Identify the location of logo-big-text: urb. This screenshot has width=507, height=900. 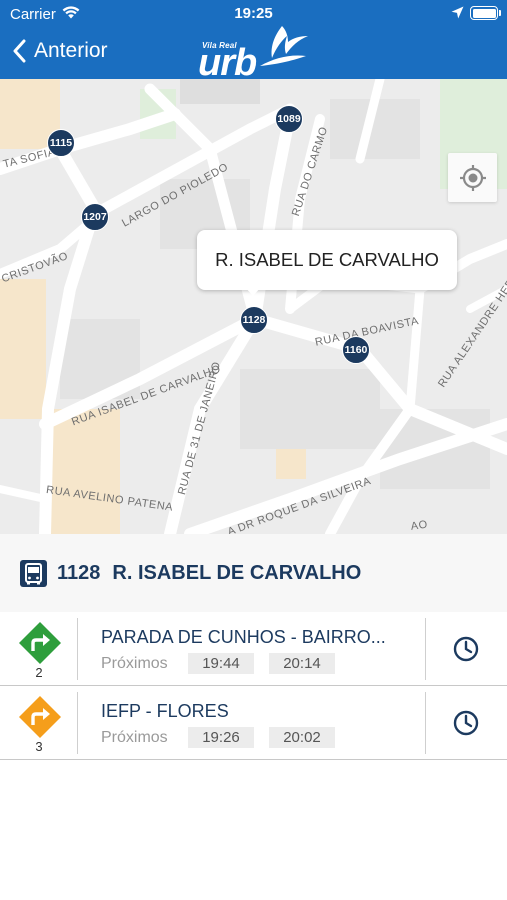
(227, 63).